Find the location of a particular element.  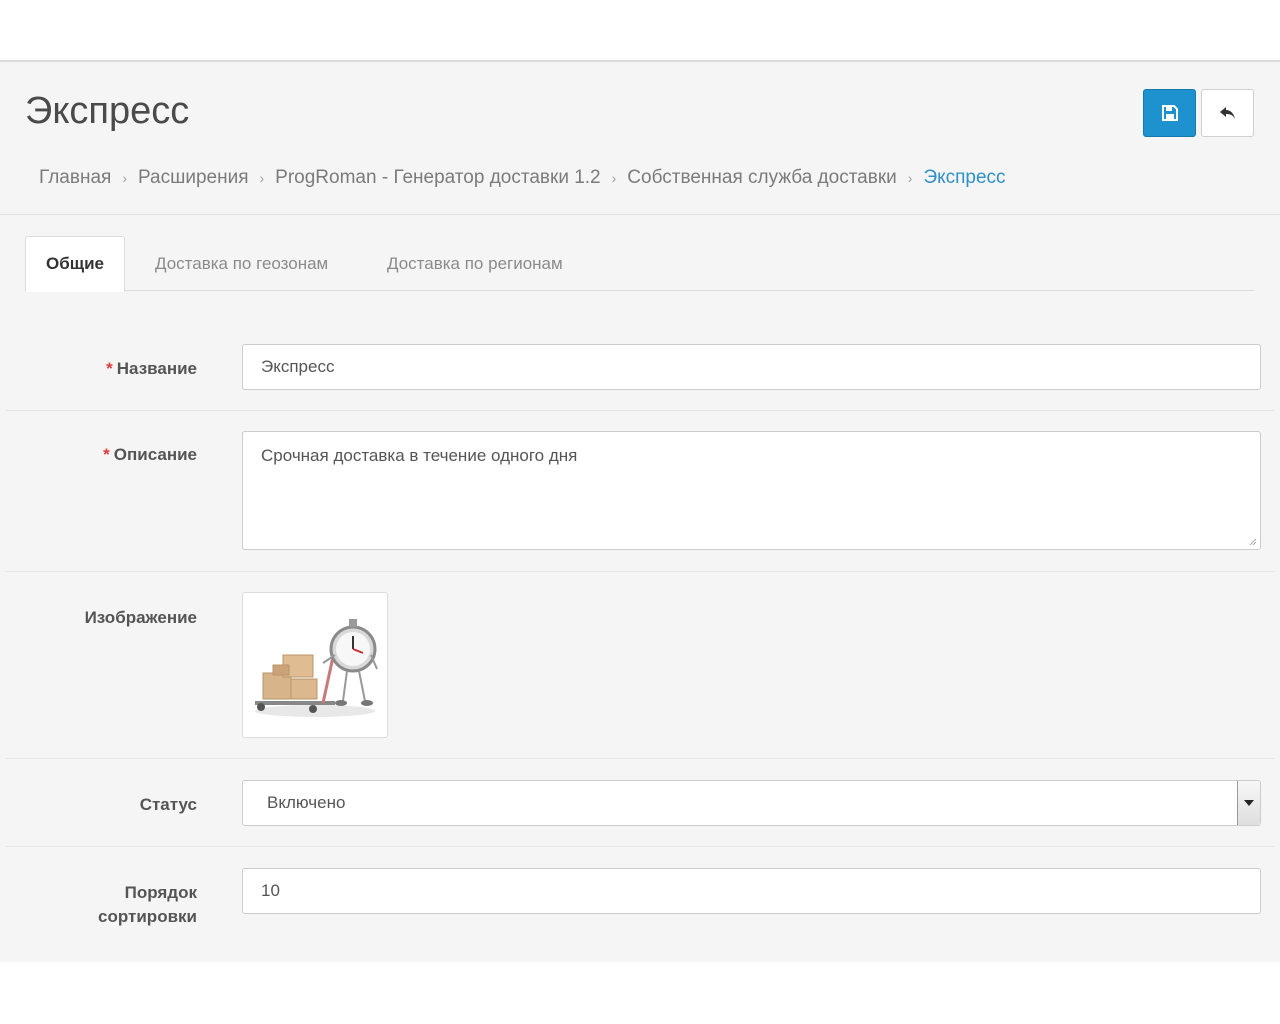

image-thumbnail is located at coordinates (315, 665).